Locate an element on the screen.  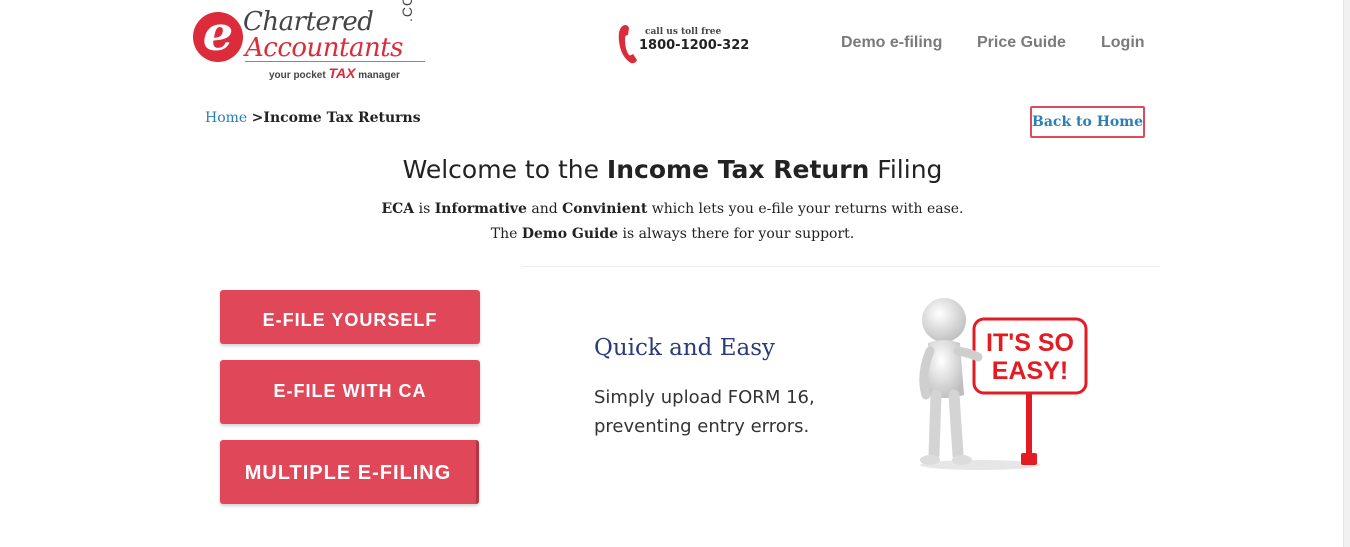
sign-line-1: IT'S SO is located at coordinates (1030, 343).